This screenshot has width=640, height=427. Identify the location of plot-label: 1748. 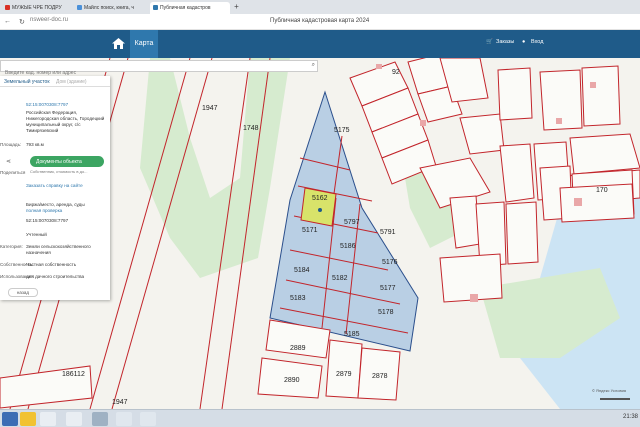
(251, 128).